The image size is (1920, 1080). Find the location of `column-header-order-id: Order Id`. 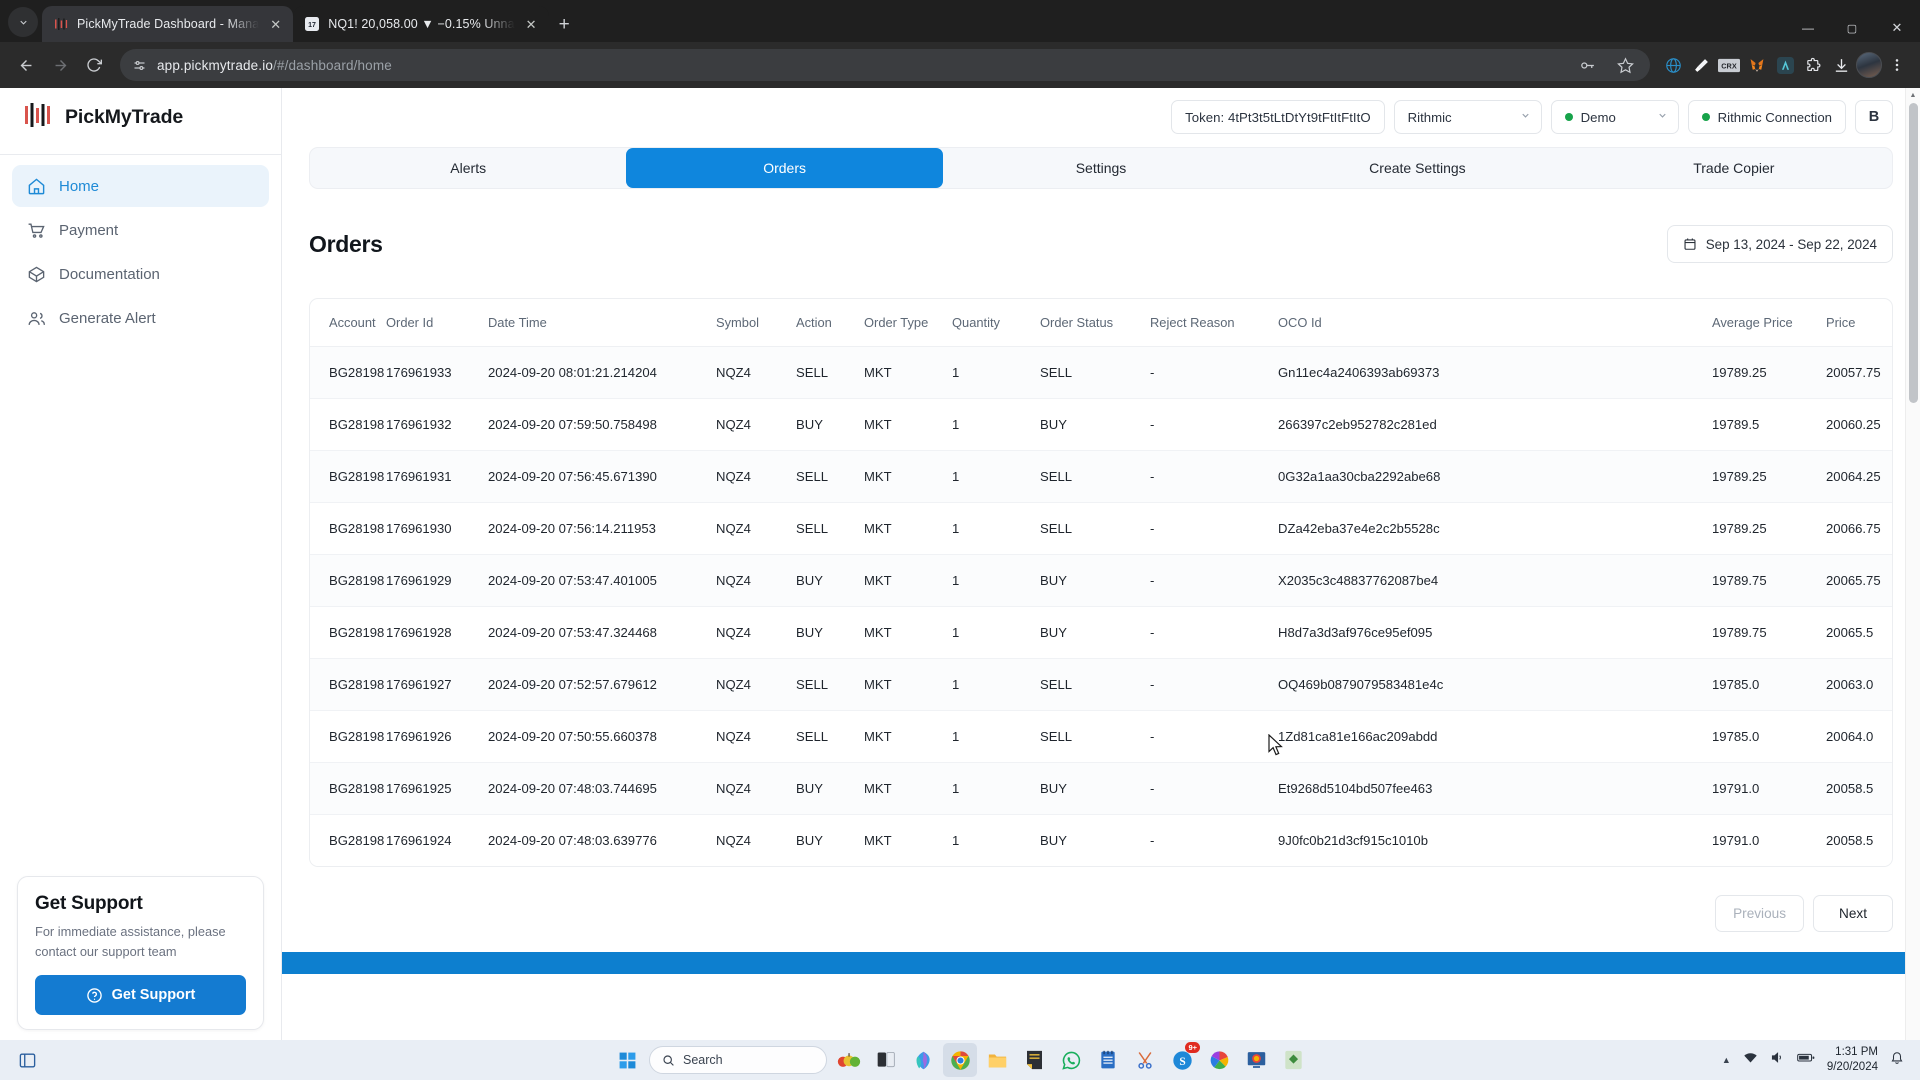

column-header-order-id: Order Id is located at coordinates (437, 323).